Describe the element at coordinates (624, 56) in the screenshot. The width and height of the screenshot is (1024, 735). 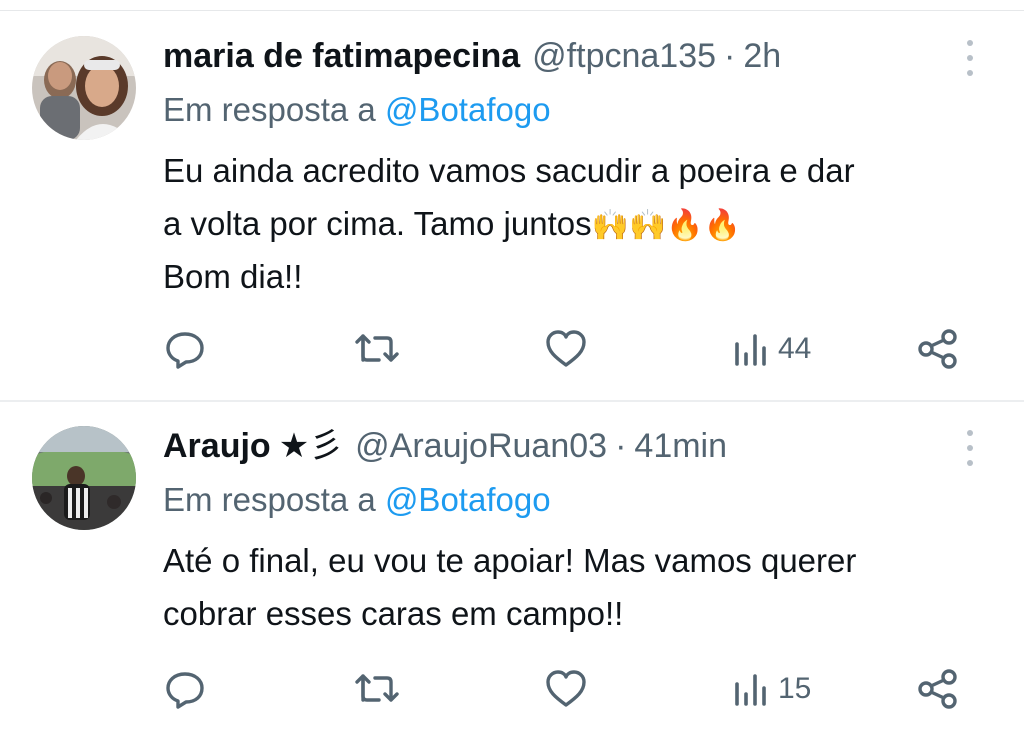
I see `user-handle: @ftpcna135` at that location.